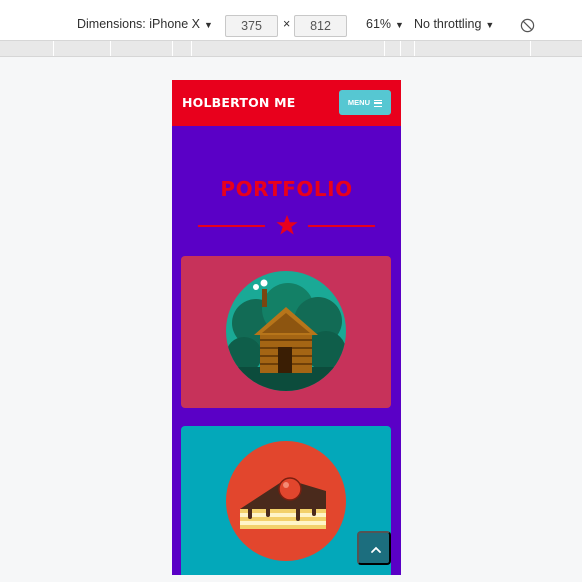 This screenshot has height=582, width=582. I want to click on scroll-to-top-button, so click(374, 548).